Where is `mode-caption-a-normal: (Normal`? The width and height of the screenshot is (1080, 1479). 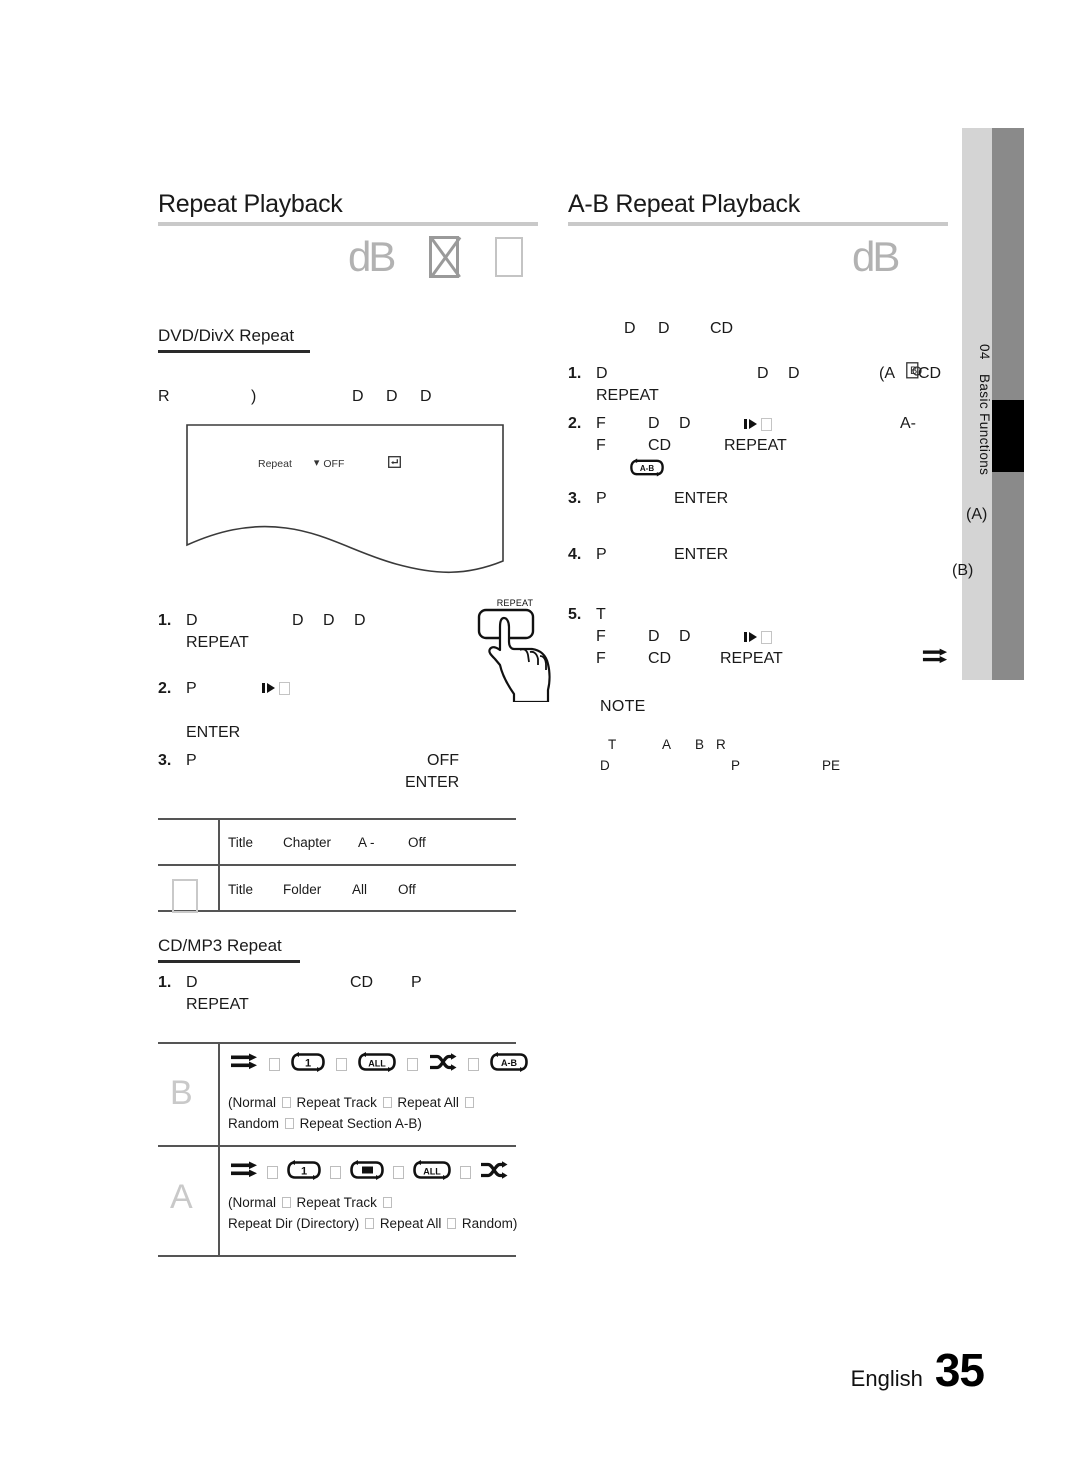
mode-caption-a-normal: (Normal is located at coordinates (252, 1202).